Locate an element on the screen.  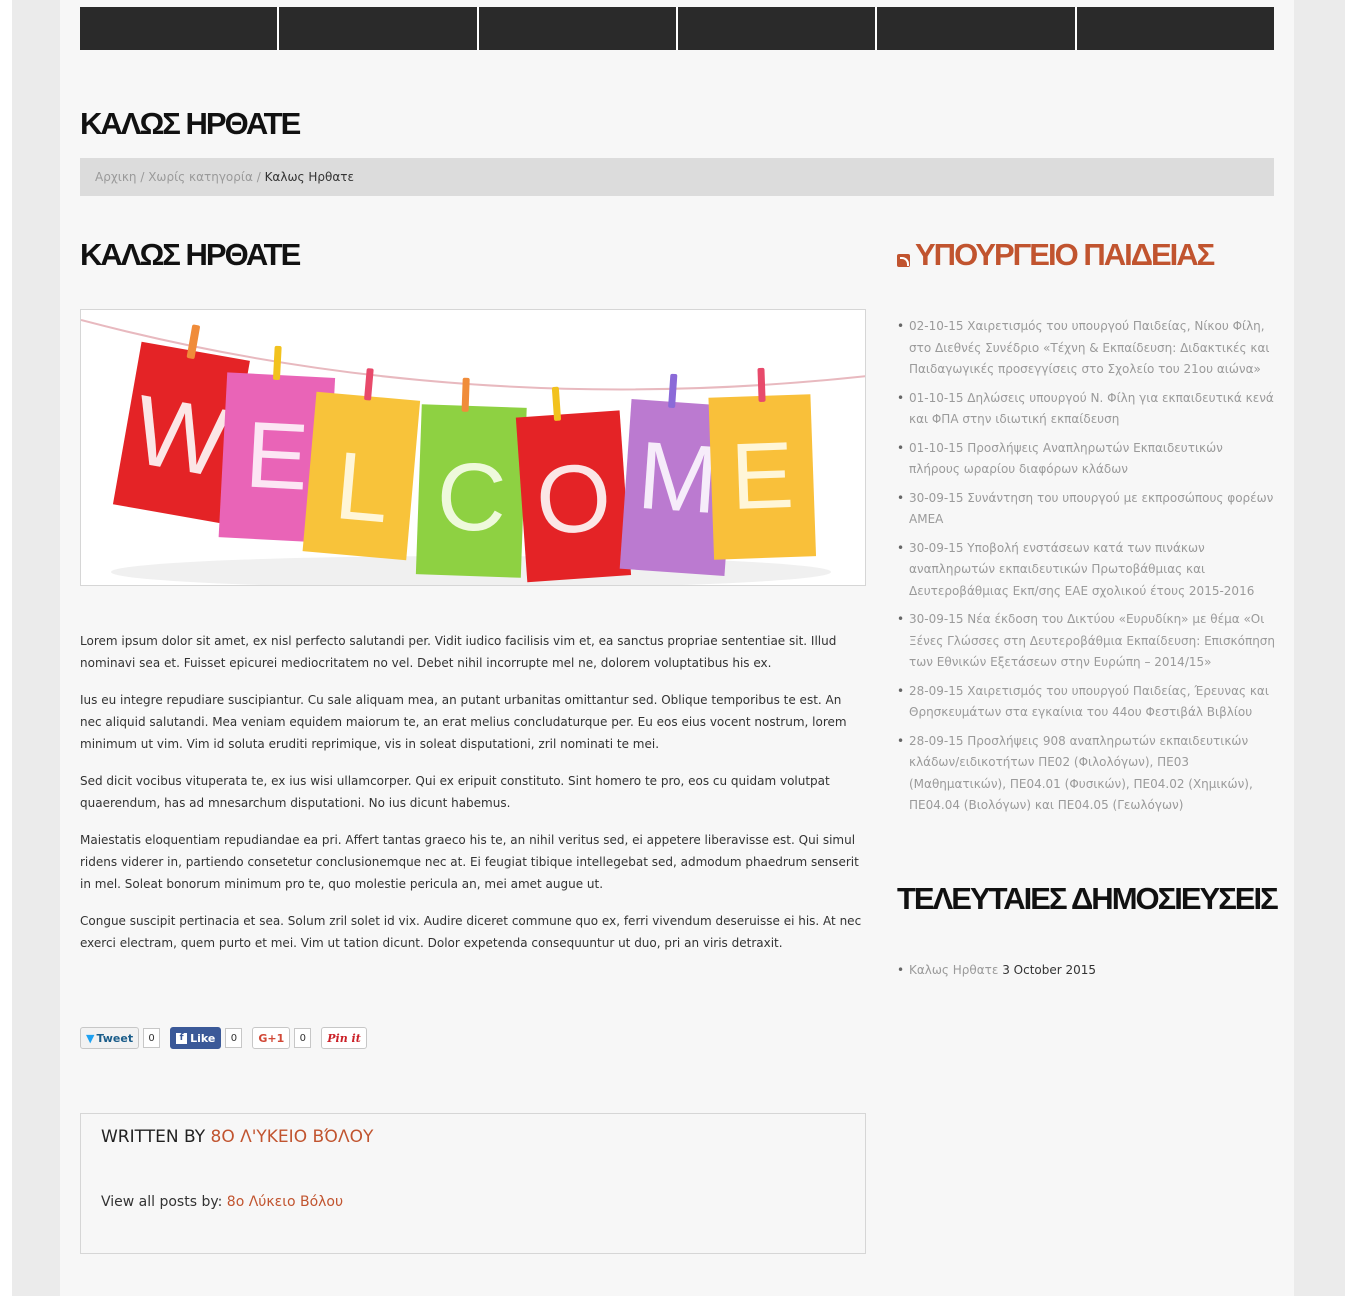
author-heading: WRITTEN BY 8Ο Λ'ΥΚΕΙΟ ΒΌΛΟΥ is located at coordinates (237, 1137).